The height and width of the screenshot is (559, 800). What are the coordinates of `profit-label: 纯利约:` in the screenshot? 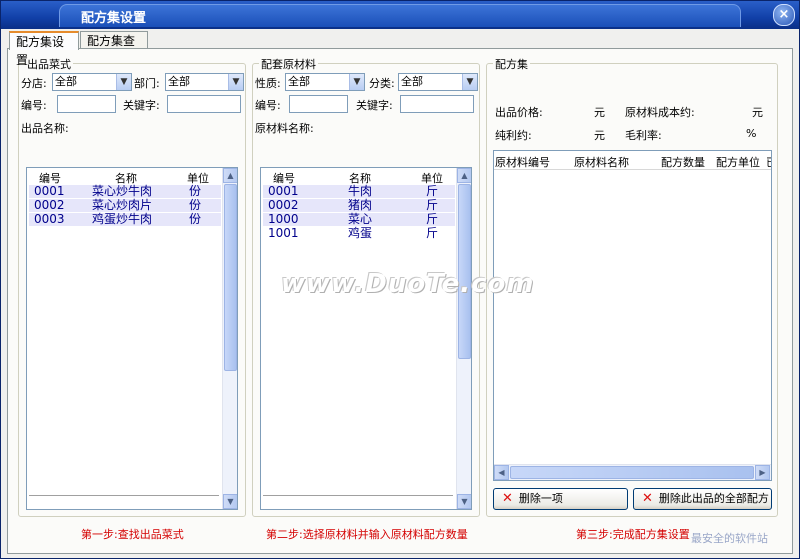 It's located at (513, 135).